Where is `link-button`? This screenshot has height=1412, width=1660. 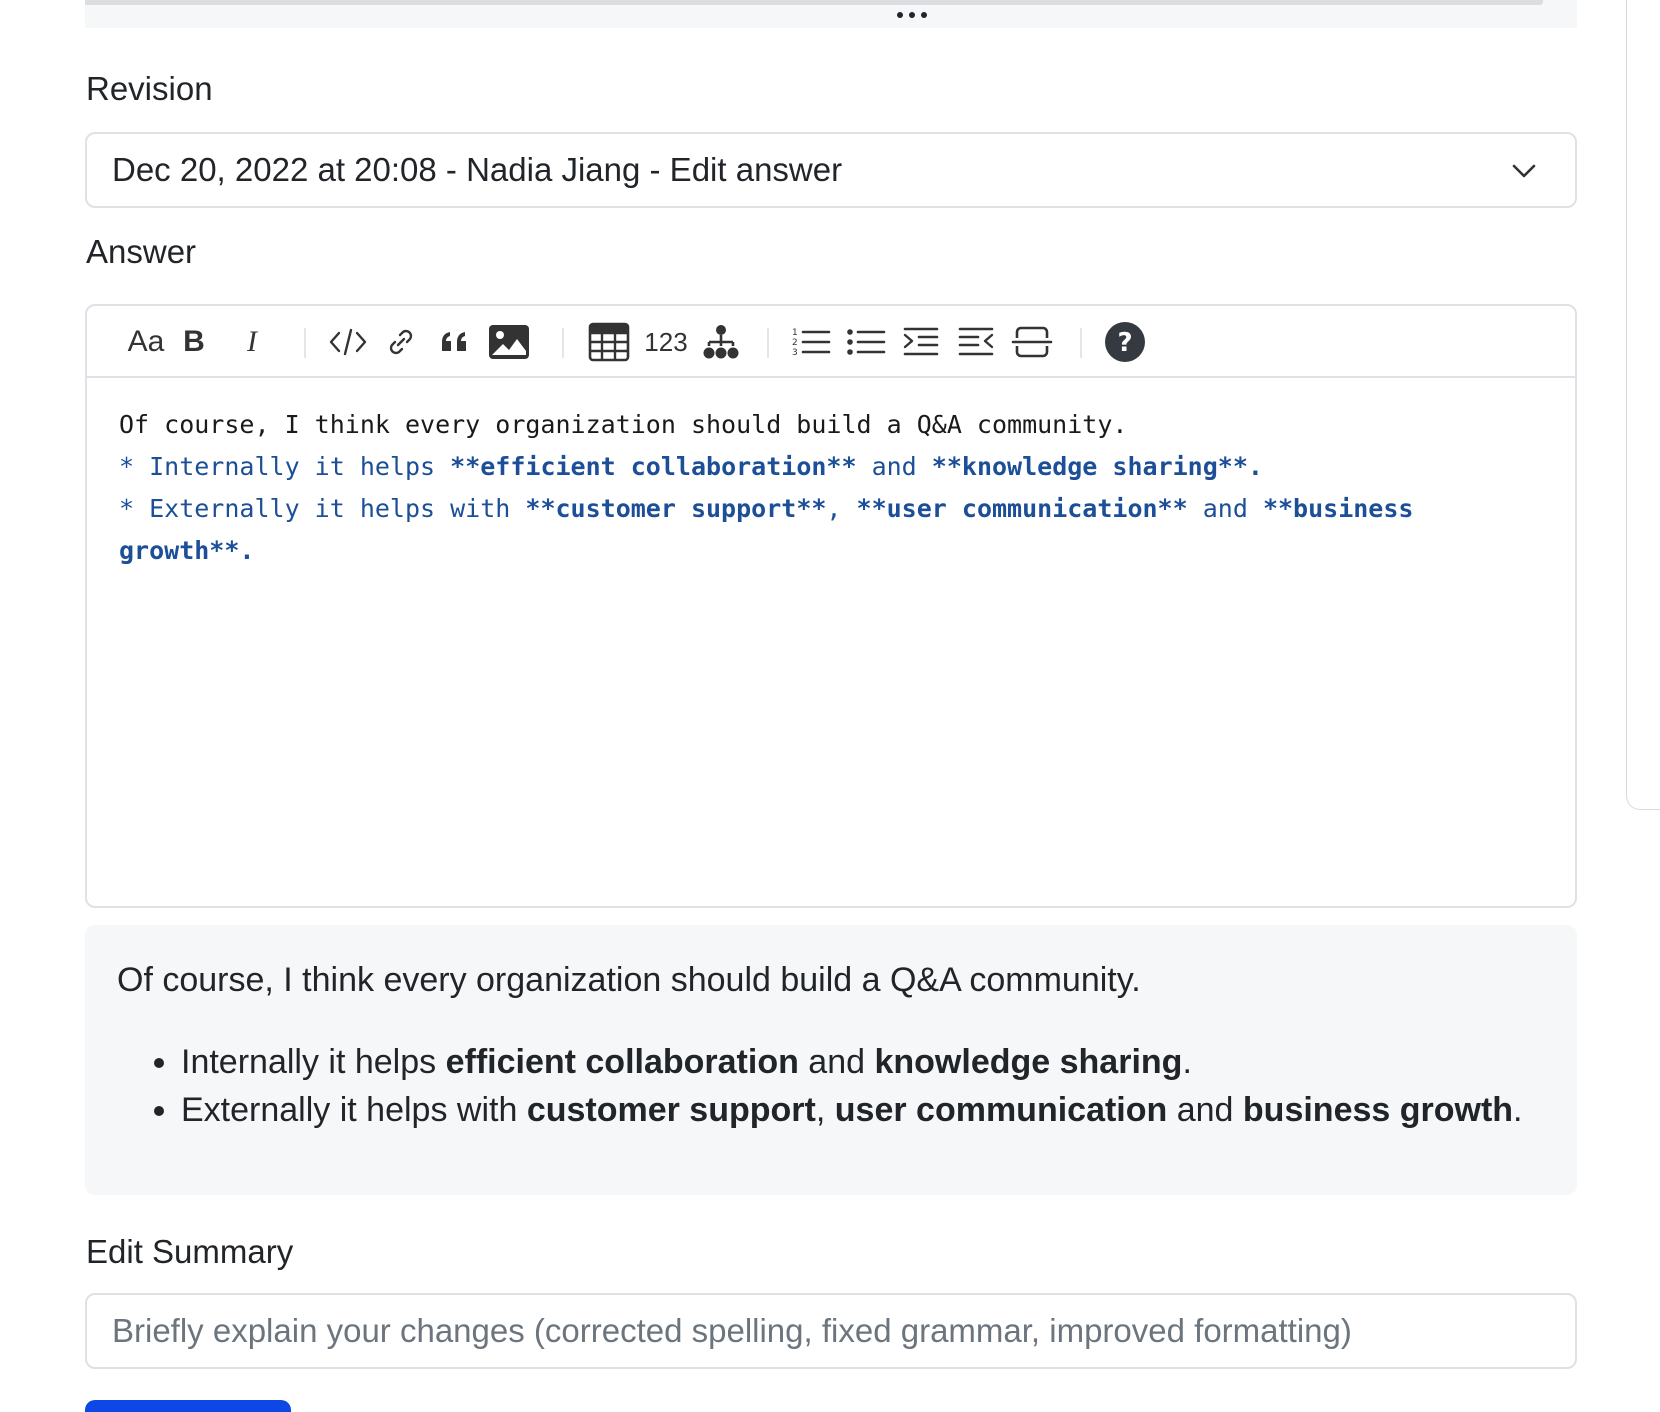 link-button is located at coordinates (401, 342).